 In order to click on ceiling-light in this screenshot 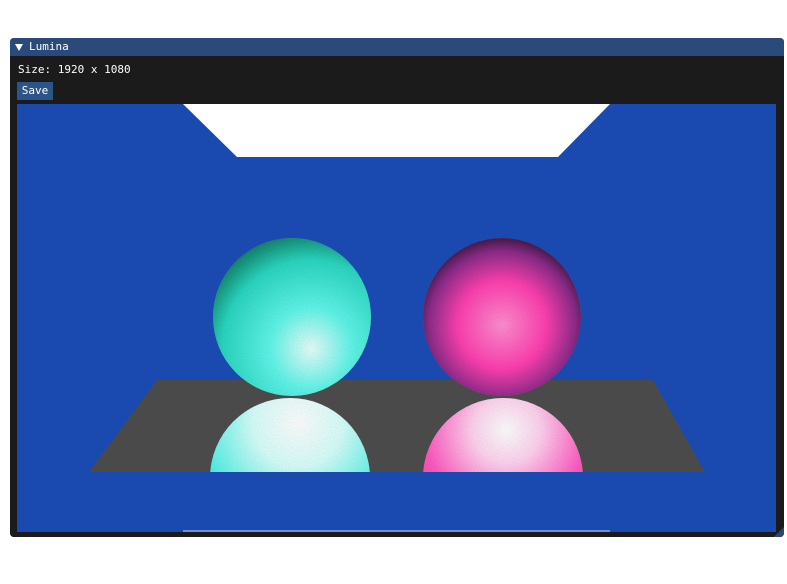, I will do `click(396, 130)`.